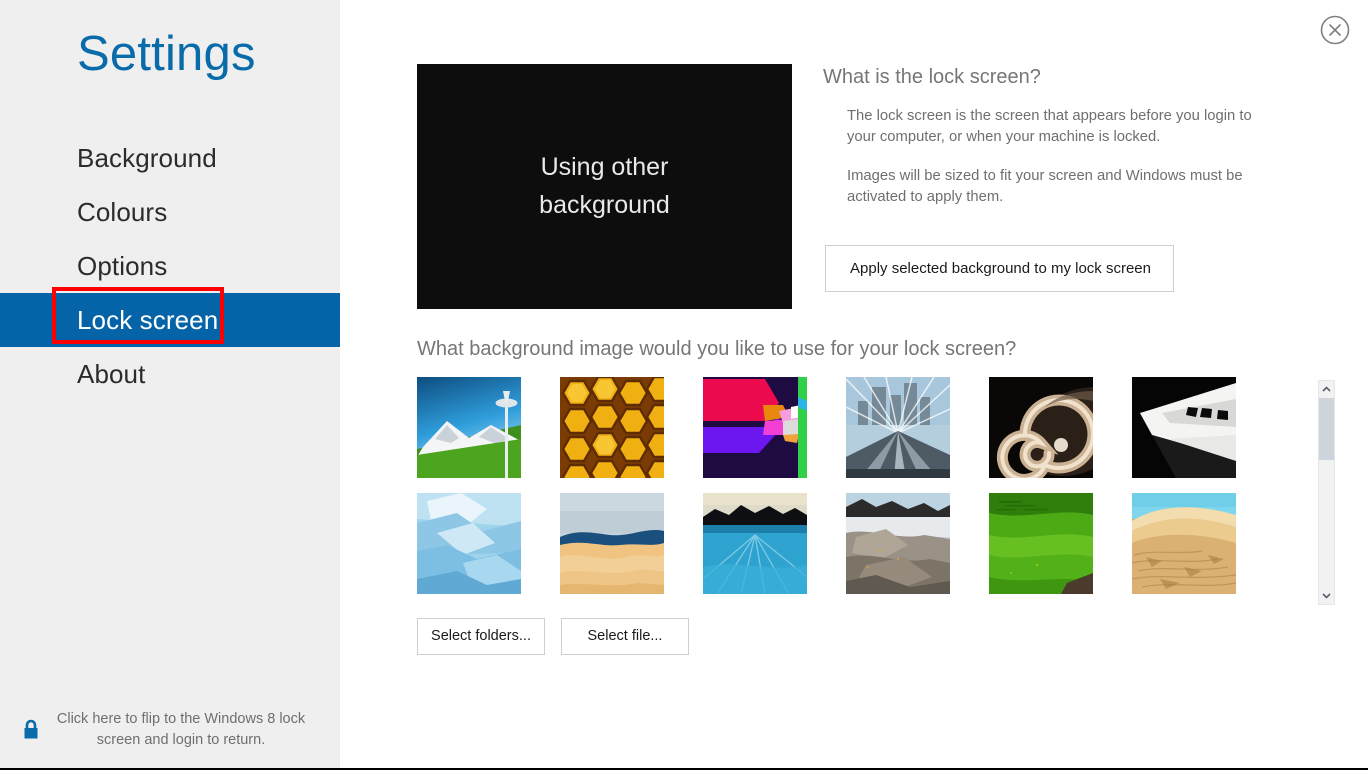 This screenshot has width=1368, height=770. Describe the element at coordinates (166, 54) in the screenshot. I see `page-title: Settings` at that location.